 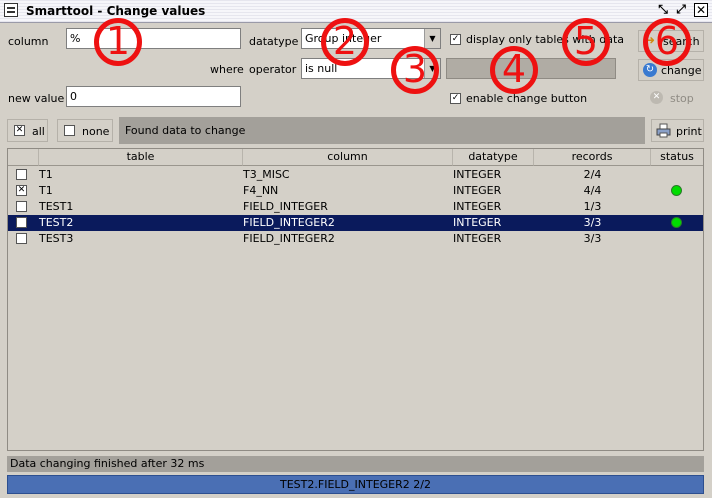 What do you see at coordinates (273, 69) in the screenshot?
I see `operator-label: operator` at bounding box center [273, 69].